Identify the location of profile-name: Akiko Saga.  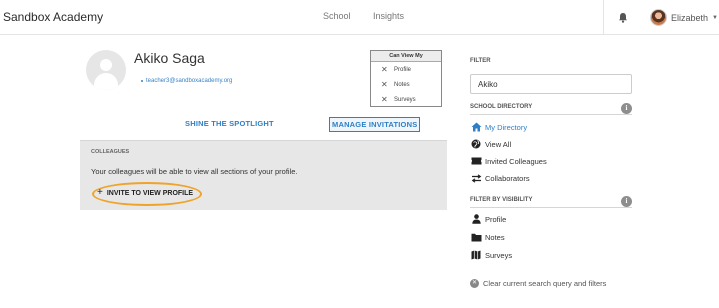
(169, 58).